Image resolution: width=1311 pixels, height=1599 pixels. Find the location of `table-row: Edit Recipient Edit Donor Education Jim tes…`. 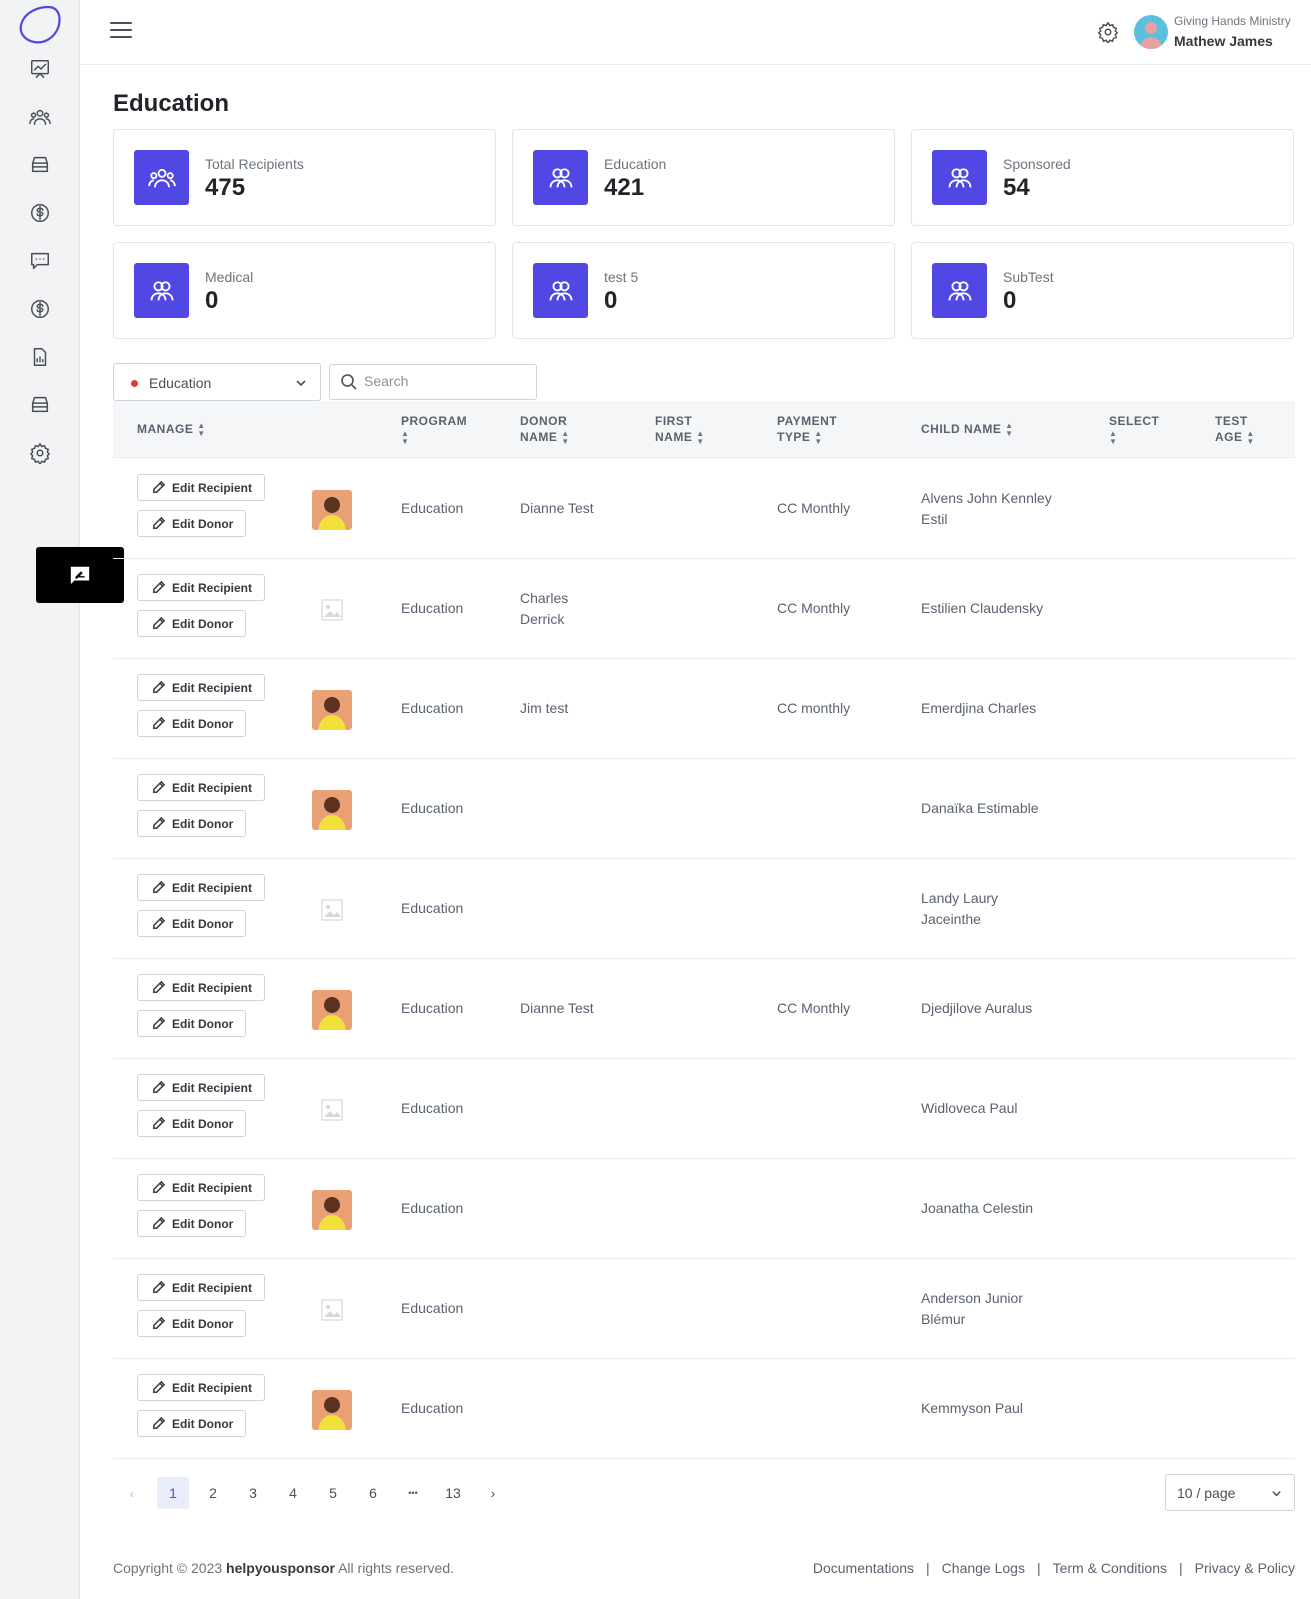

table-row: Edit Recipient Edit Donor Education Jim tes… is located at coordinates (704, 709).